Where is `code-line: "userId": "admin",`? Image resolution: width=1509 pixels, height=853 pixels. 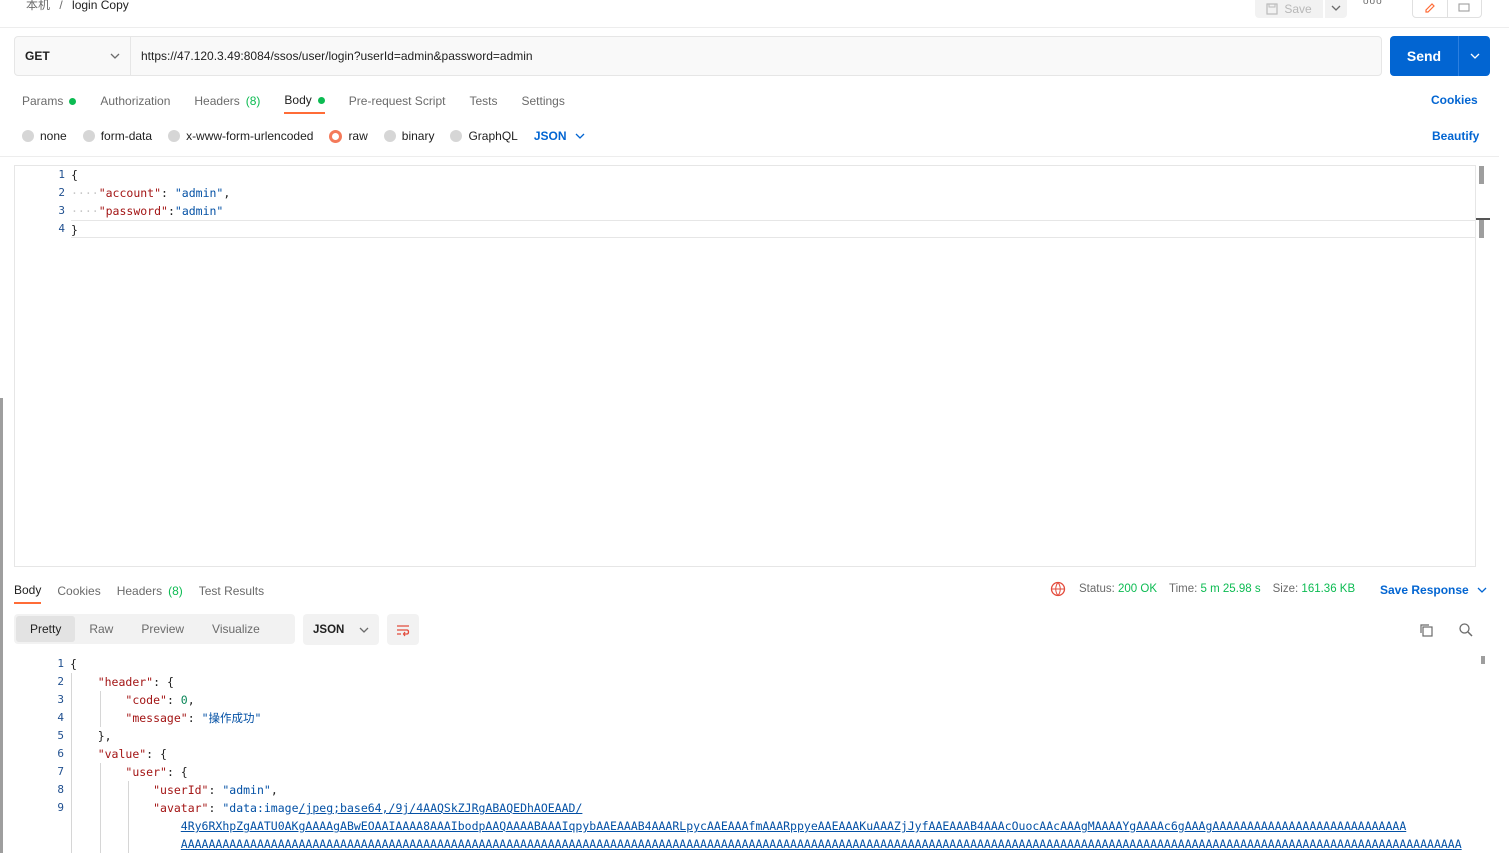 code-line: "userId": "admin", is located at coordinates (215, 790).